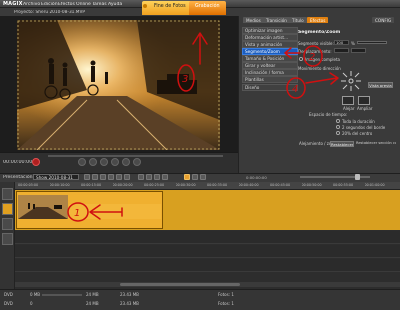  What do you see at coordinates (200, 48) in the screenshot?
I see `annotation-3-arrow` at bounding box center [200, 48].